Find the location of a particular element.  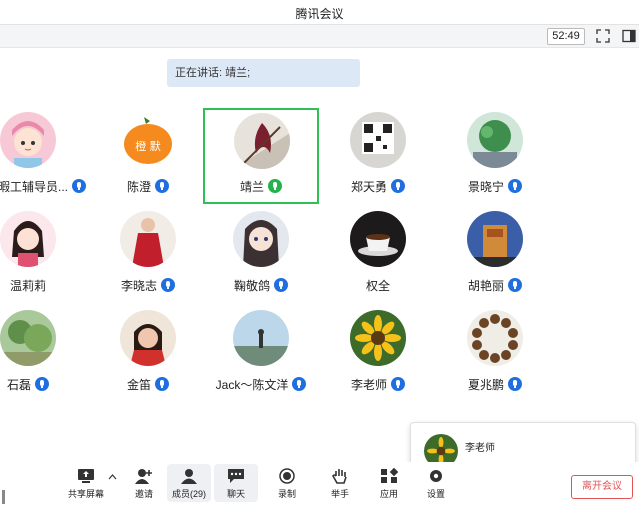

leave-meeting-button: 离开会议 is located at coordinates (602, 487).